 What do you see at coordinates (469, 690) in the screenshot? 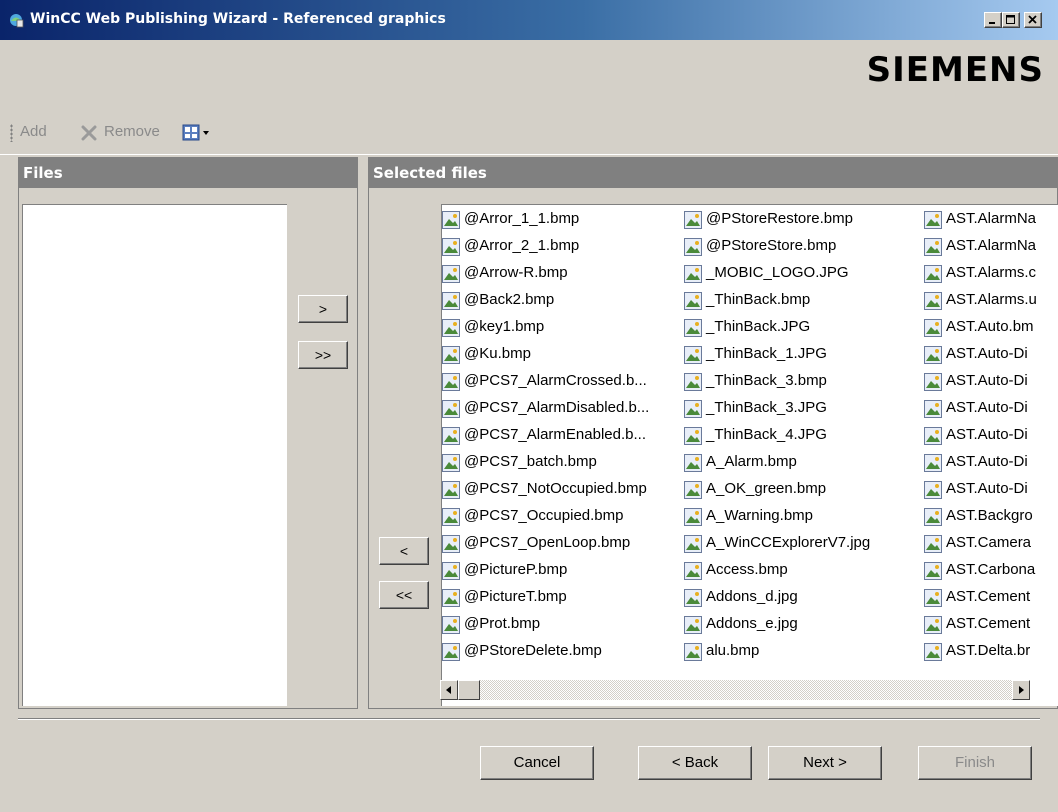
I see `scrollbar-thumb` at bounding box center [469, 690].